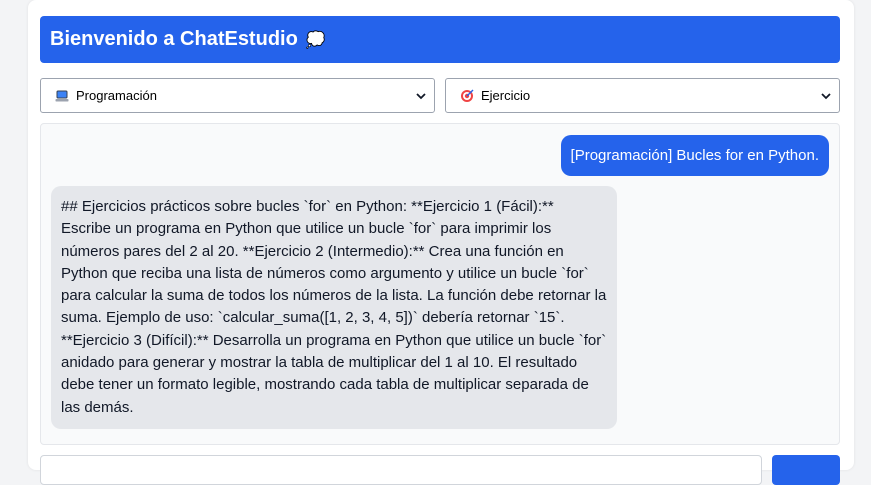  What do you see at coordinates (694, 155) in the screenshot?
I see `user-message: [Programación] Bucles for en Python.` at bounding box center [694, 155].